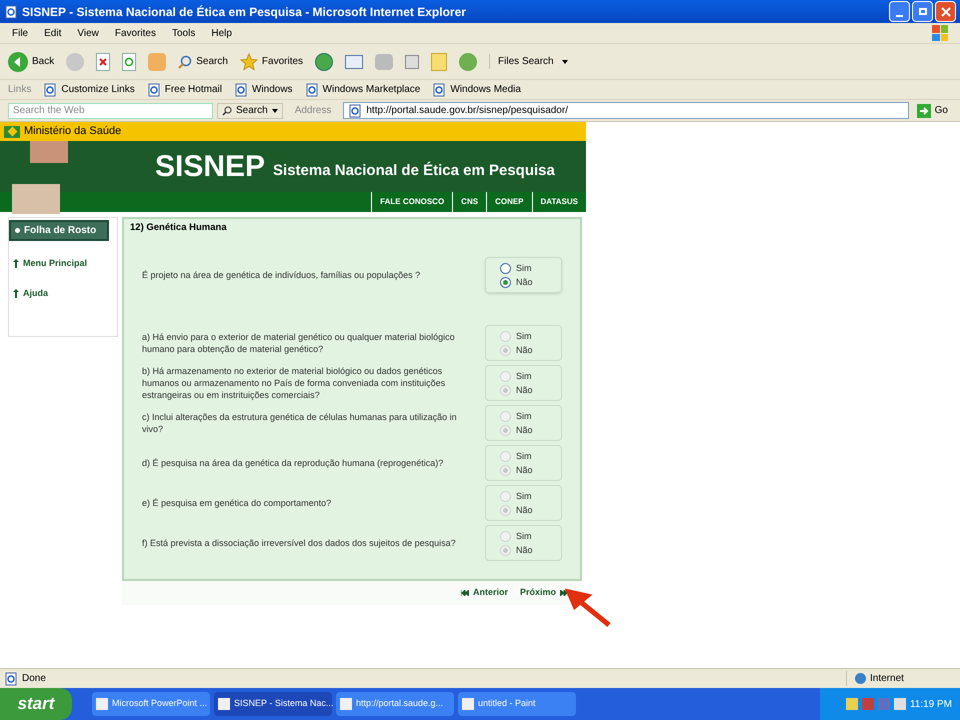  Describe the element at coordinates (469, 202) in the screenshot. I see `nav-link: CNS` at that location.